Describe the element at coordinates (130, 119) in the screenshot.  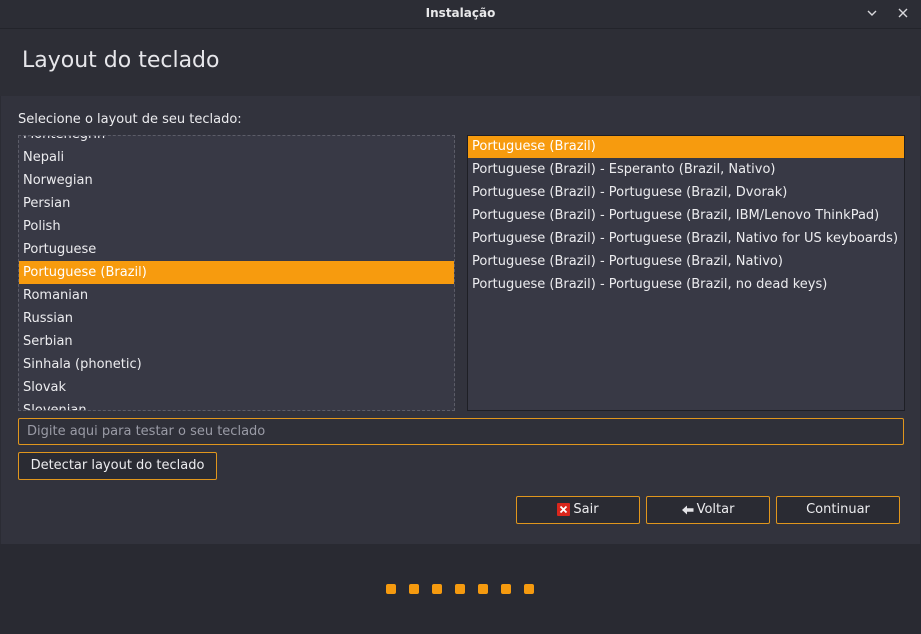
I see `layout-prompt: Selecione o layout de seu teclado:` at that location.